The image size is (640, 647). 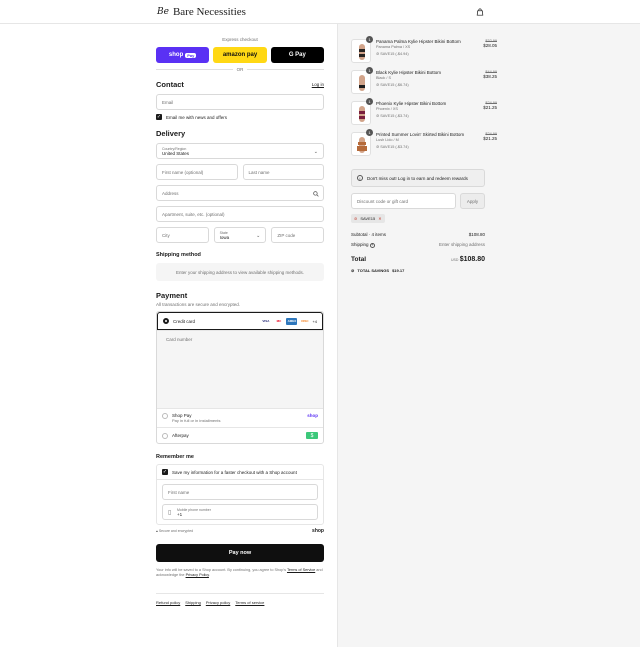 What do you see at coordinates (176, 55) in the screenshot?
I see `shop-pay-logo: shop` at bounding box center [176, 55].